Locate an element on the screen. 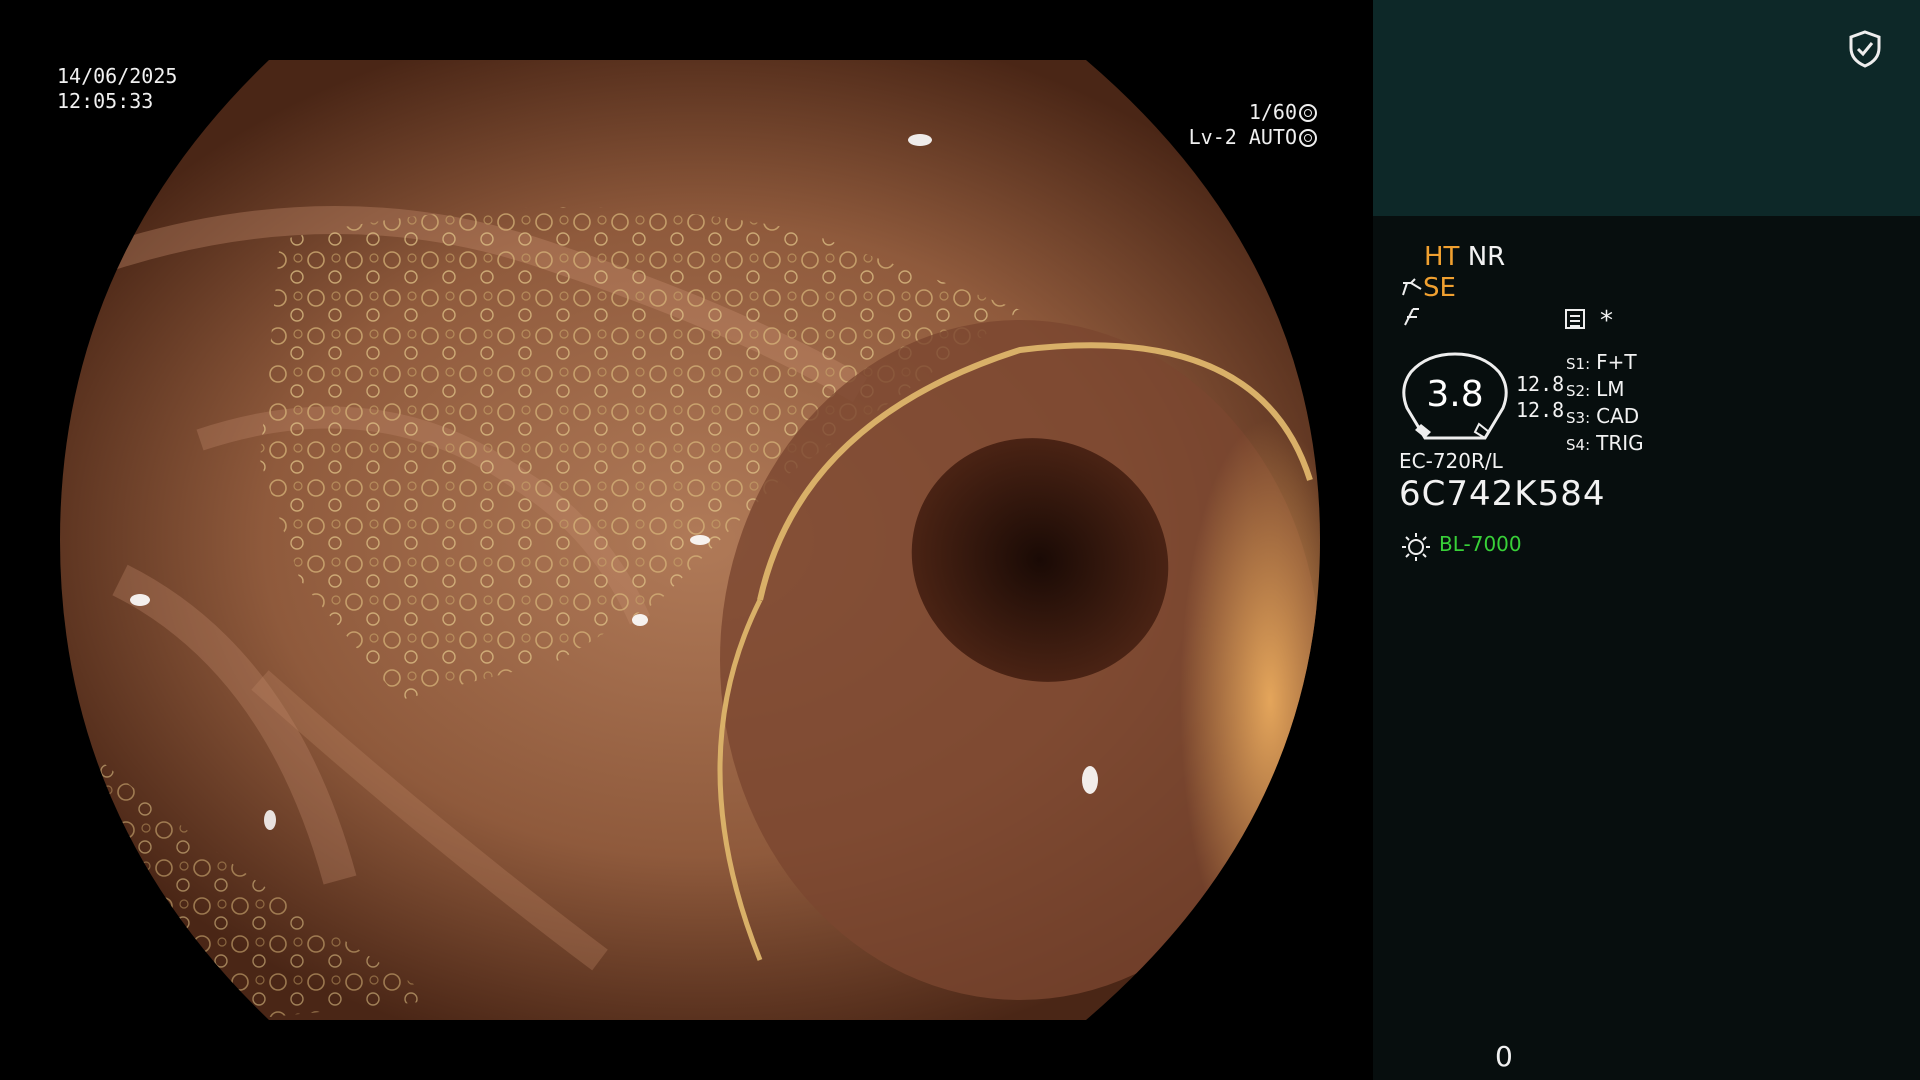 This screenshot has height=1080, width=1920. ht-label: HT is located at coordinates (1442, 257).